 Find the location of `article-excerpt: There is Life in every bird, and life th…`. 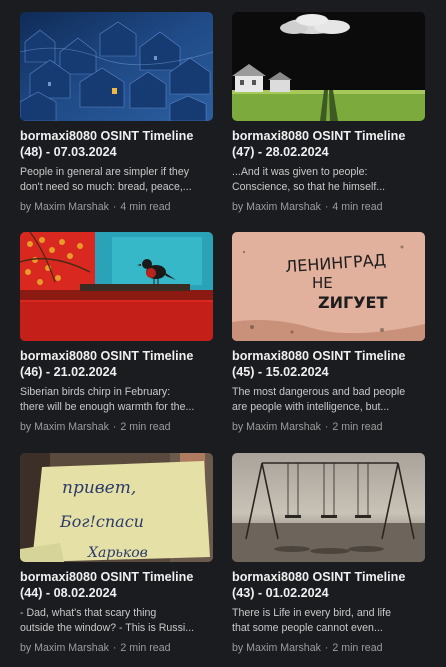

article-excerpt: There is Life in every bird, and life th… is located at coordinates (328, 621).